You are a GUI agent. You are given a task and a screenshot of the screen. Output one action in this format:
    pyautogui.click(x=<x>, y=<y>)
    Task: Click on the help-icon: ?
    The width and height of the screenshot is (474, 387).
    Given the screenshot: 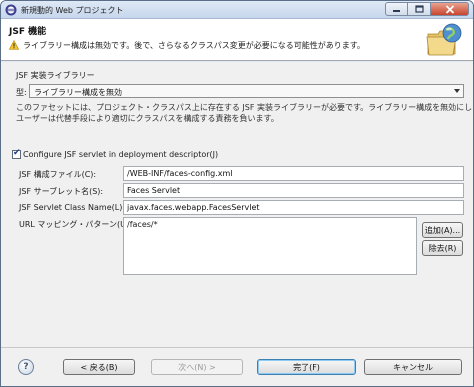 What is the action you would take?
    pyautogui.click(x=26, y=367)
    